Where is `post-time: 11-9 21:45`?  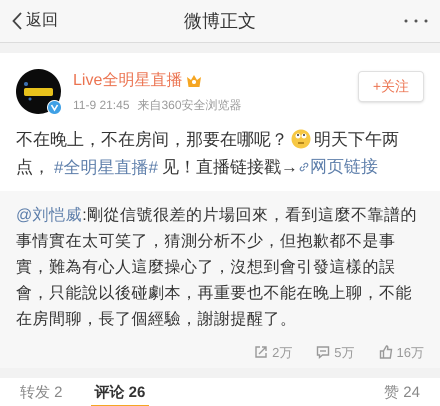
post-time: 11-9 21:45 is located at coordinates (101, 105).